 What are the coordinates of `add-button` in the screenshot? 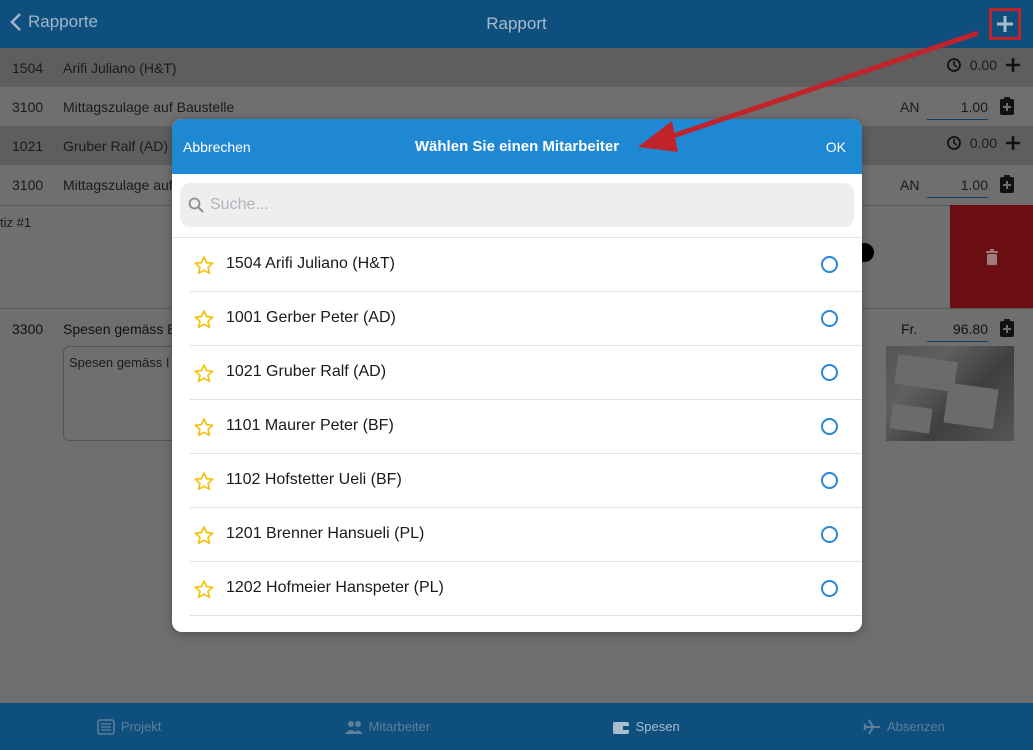 It's located at (1005, 24).